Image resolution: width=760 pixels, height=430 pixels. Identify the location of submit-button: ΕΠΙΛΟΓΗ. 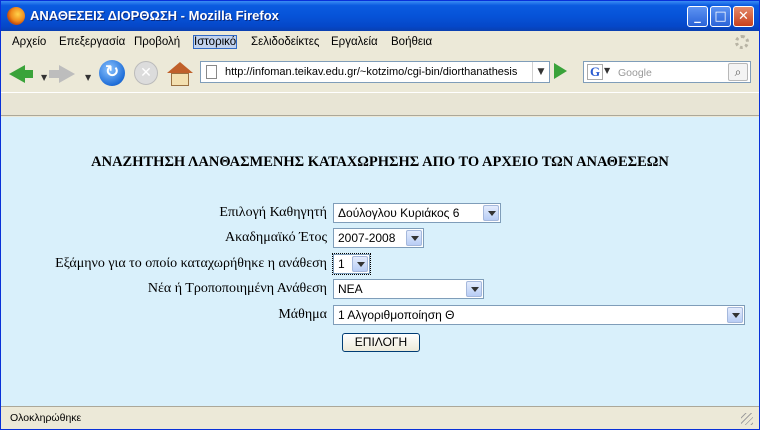
(381, 342).